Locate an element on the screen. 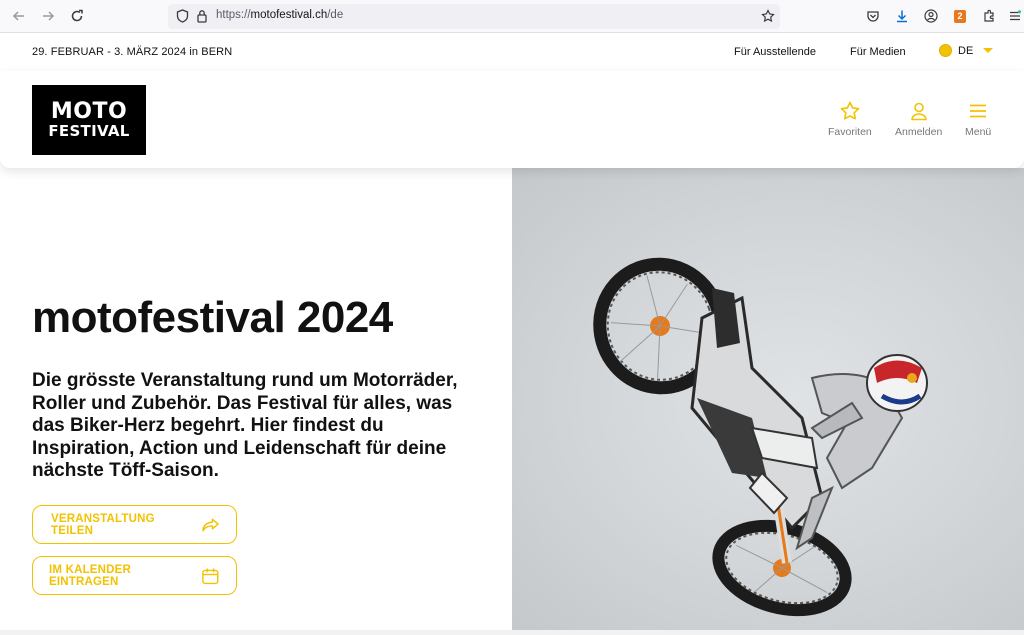 The image size is (1024, 635). language-selector: DE is located at coordinates (966, 50).